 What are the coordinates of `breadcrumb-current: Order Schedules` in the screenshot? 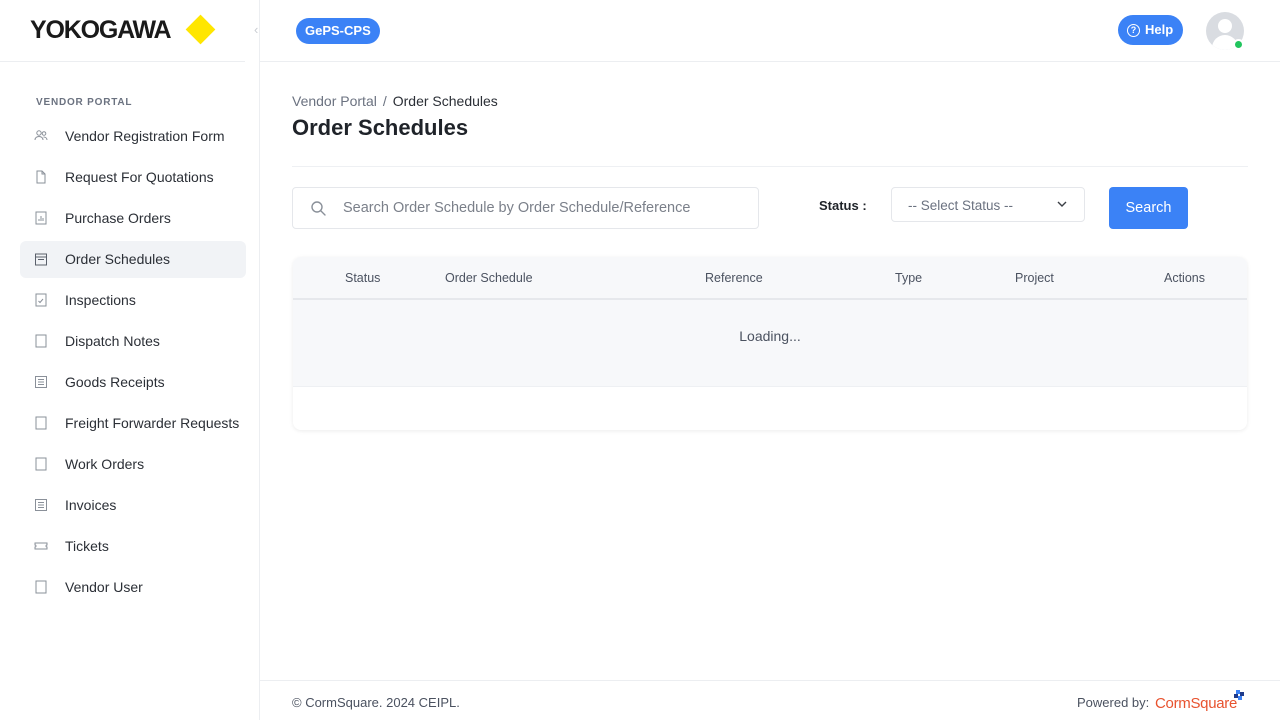 It's located at (445, 101).